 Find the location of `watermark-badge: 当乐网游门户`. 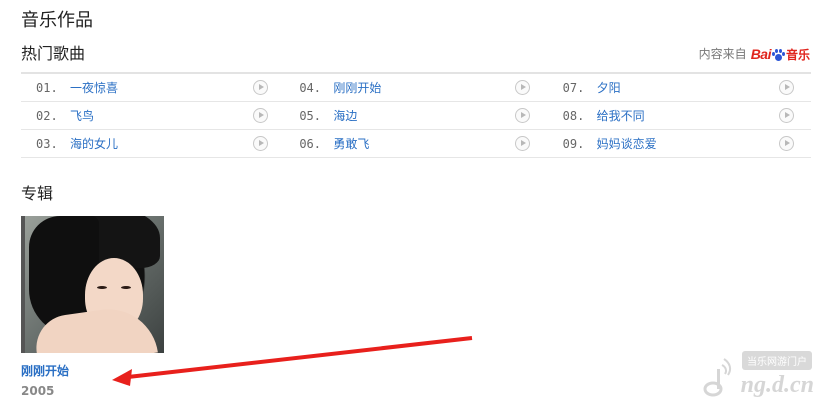

watermark-badge: 当乐网游门户 is located at coordinates (777, 360).